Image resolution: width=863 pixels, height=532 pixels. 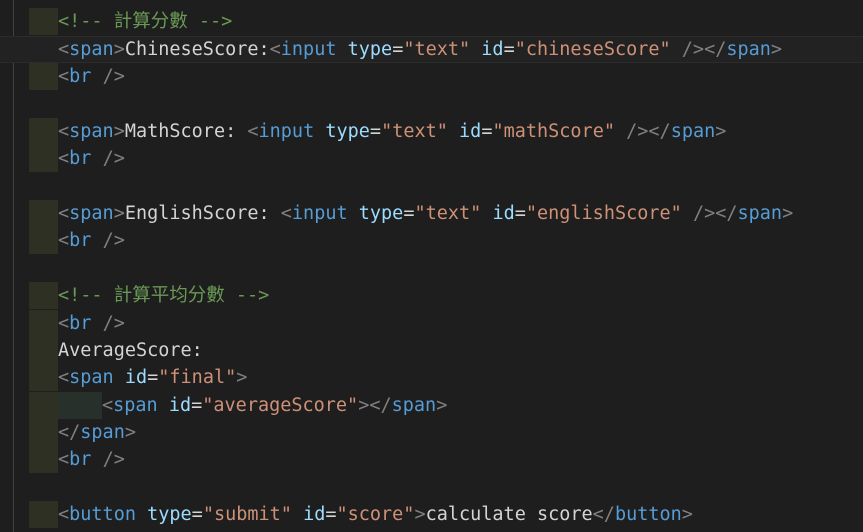 What do you see at coordinates (13, 266) in the screenshot?
I see `indent-guide` at bounding box center [13, 266].